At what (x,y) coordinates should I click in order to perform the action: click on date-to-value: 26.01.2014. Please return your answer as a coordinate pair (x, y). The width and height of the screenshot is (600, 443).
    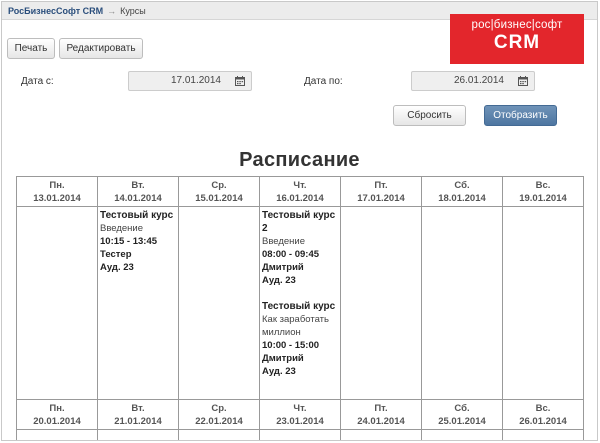
    Looking at the image, I should click on (478, 80).